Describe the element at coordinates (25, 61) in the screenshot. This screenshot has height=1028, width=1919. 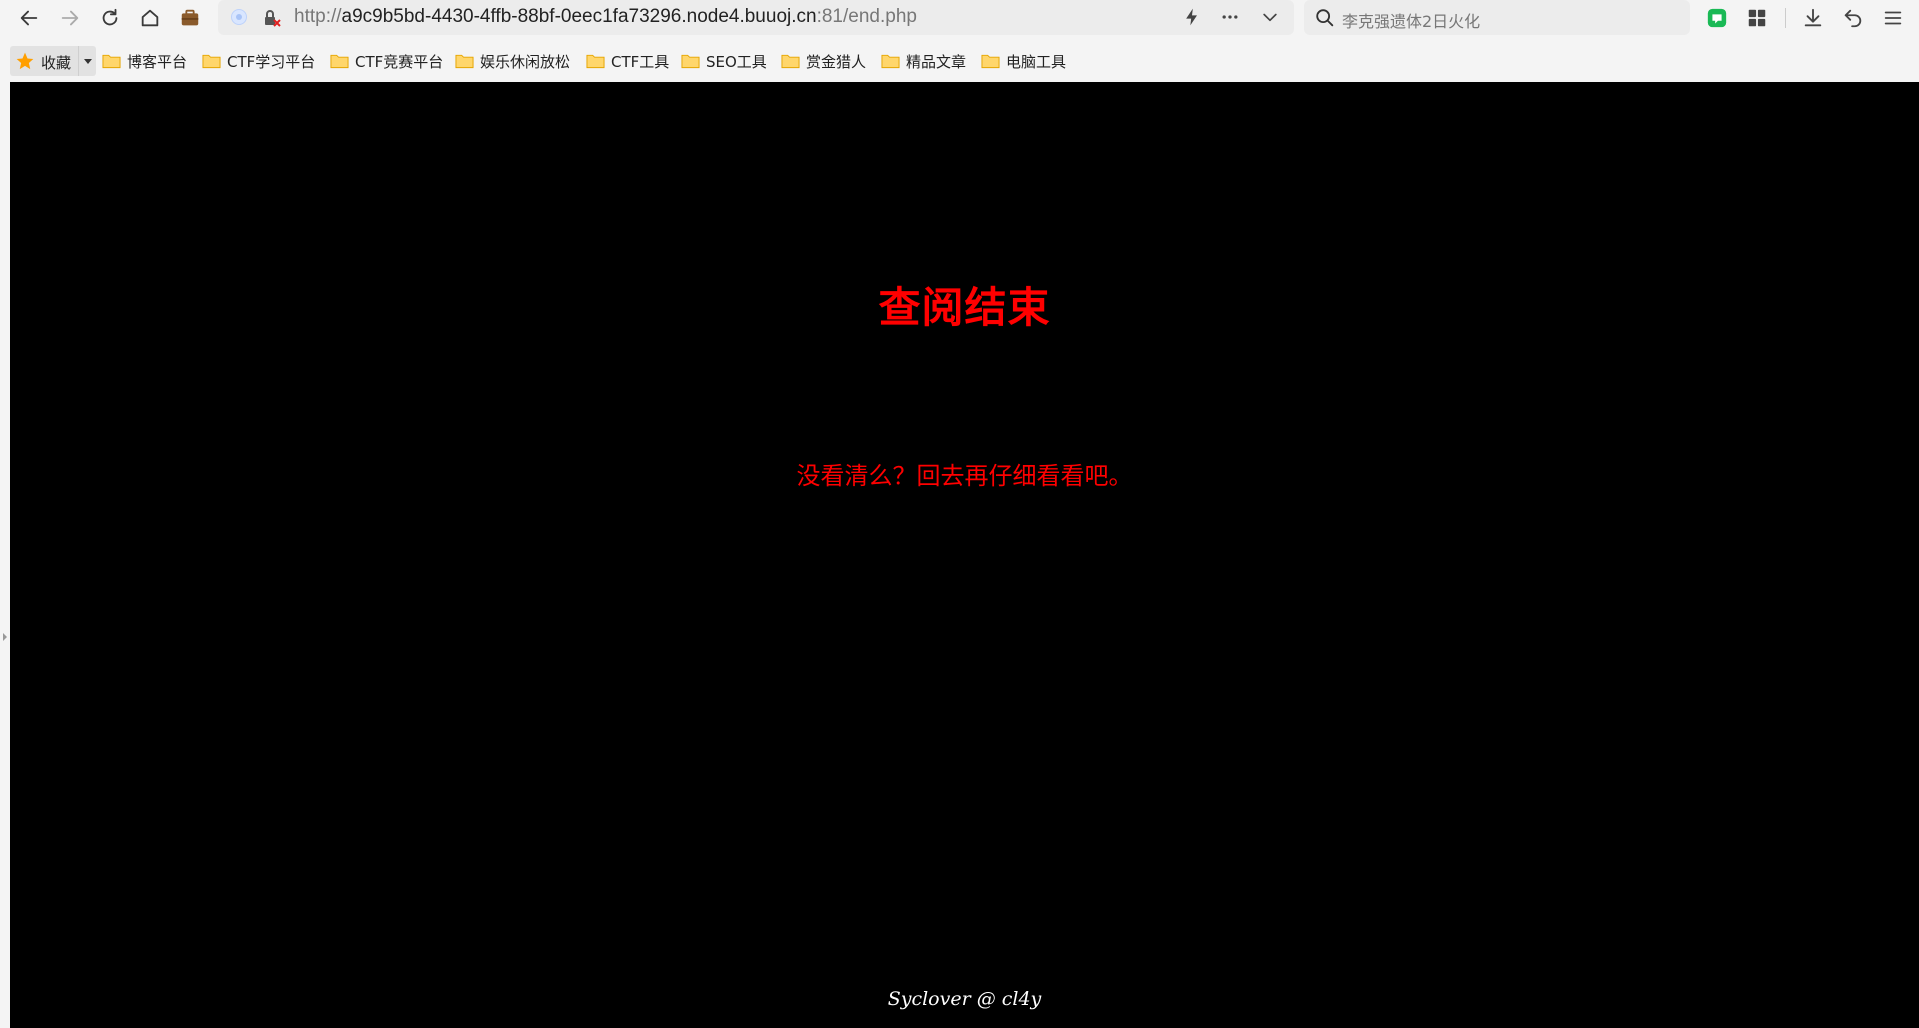
I see `star-icon` at that location.